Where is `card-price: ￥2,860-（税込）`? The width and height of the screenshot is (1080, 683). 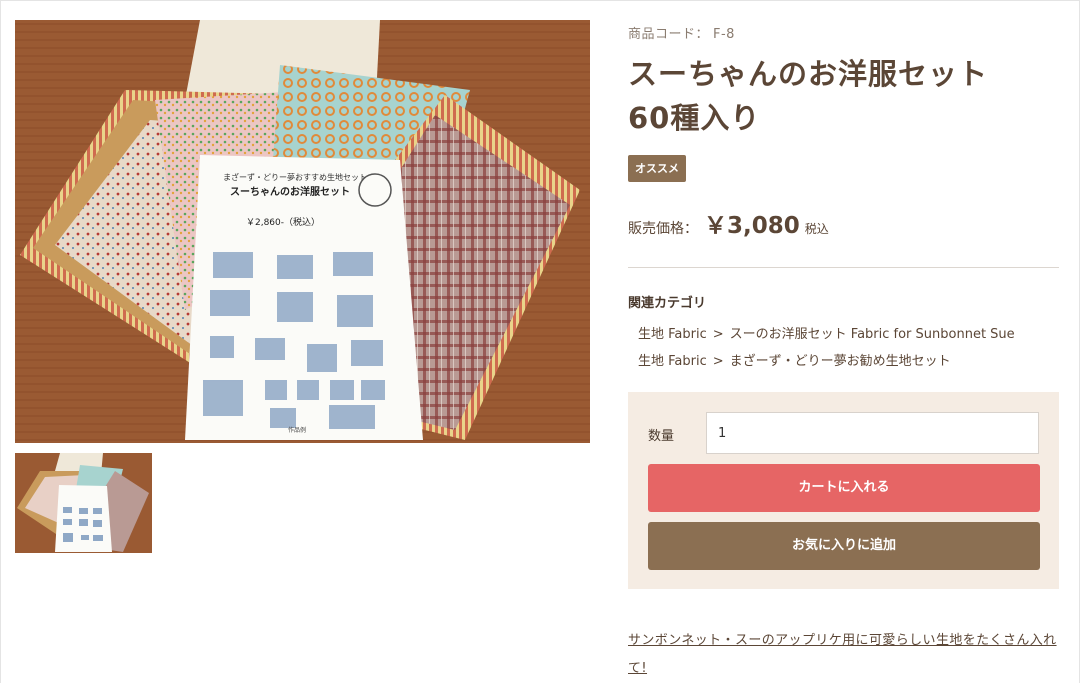 card-price: ￥2,860-（税込） is located at coordinates (283, 222).